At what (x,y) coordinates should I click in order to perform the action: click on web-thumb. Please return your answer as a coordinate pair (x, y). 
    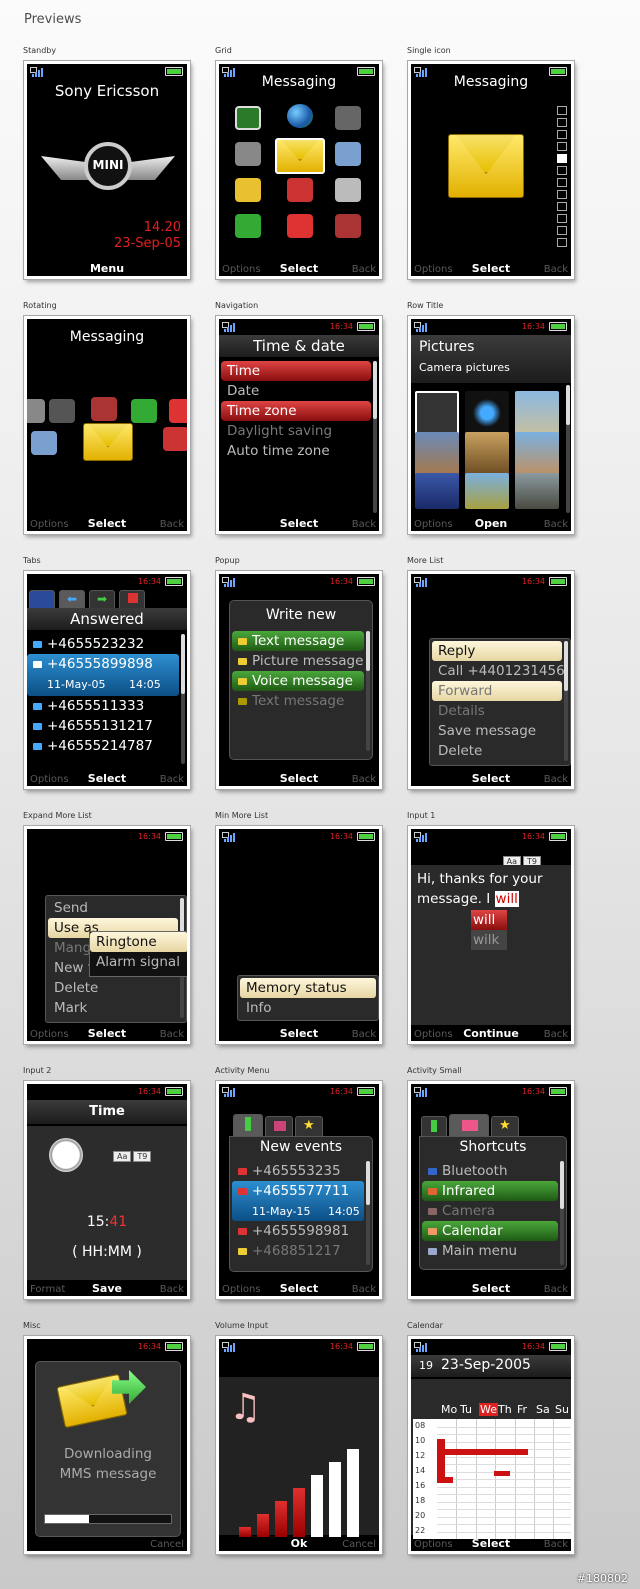
    Looking at the image, I should click on (487, 413).